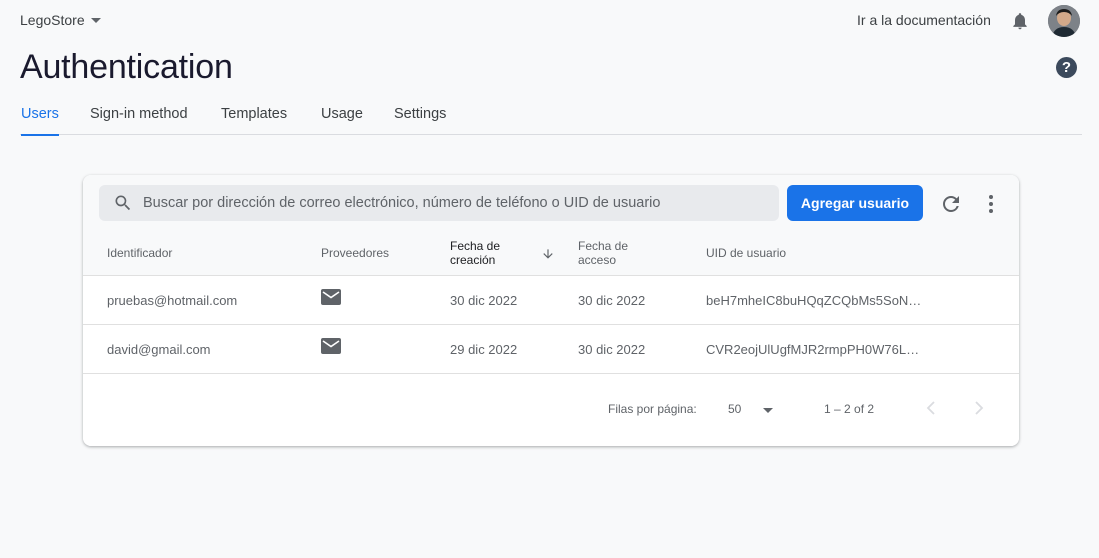 This screenshot has height=558, width=1099. Describe the element at coordinates (475, 246) in the screenshot. I see `column-header-created-line1: Fecha de` at that location.